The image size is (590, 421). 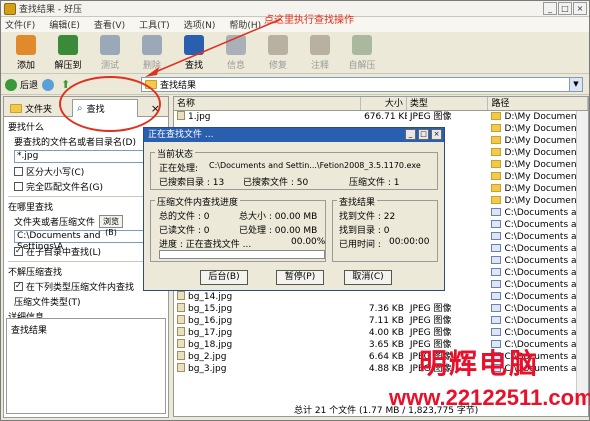 I want to click on dialog-title-bar: 正在查找文件 ... _ □ ×, so click(x=294, y=135).